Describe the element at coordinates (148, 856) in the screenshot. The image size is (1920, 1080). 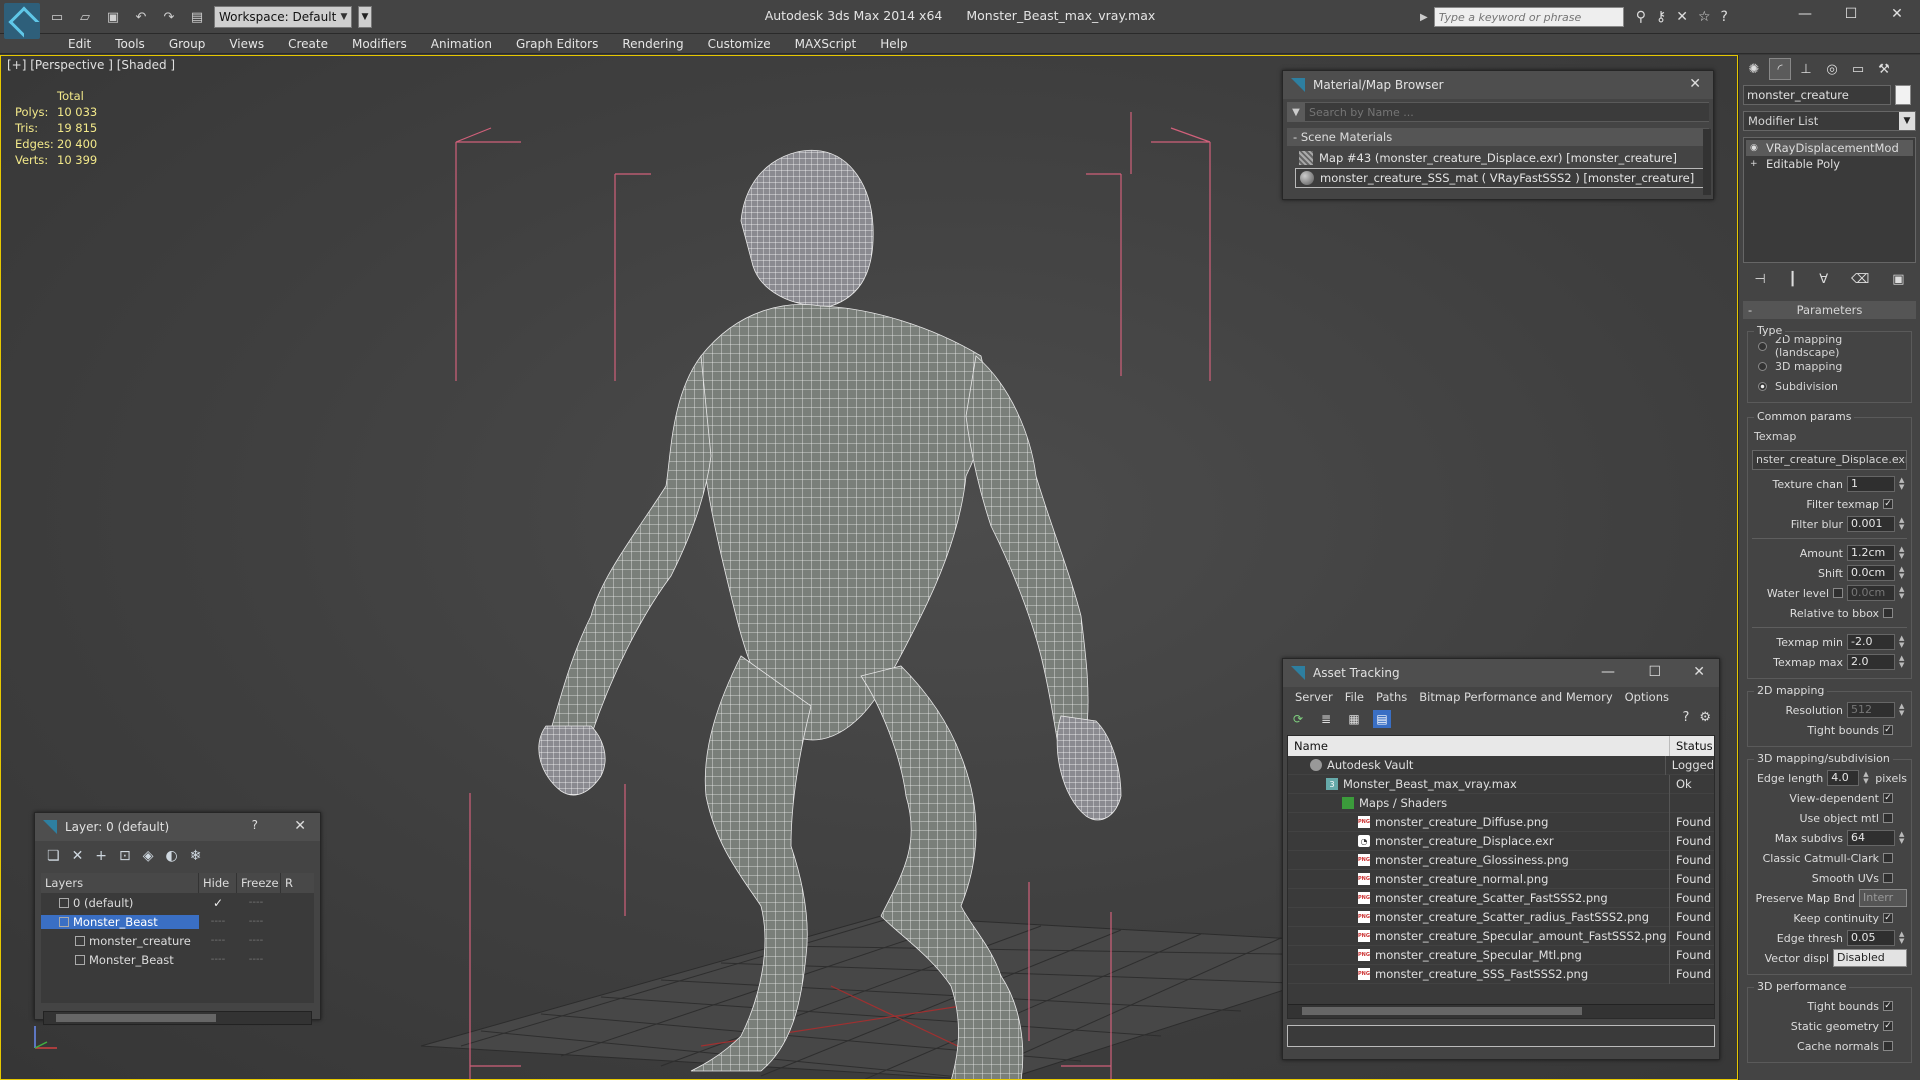
I see `highlight-layer-icon: ◈` at that location.